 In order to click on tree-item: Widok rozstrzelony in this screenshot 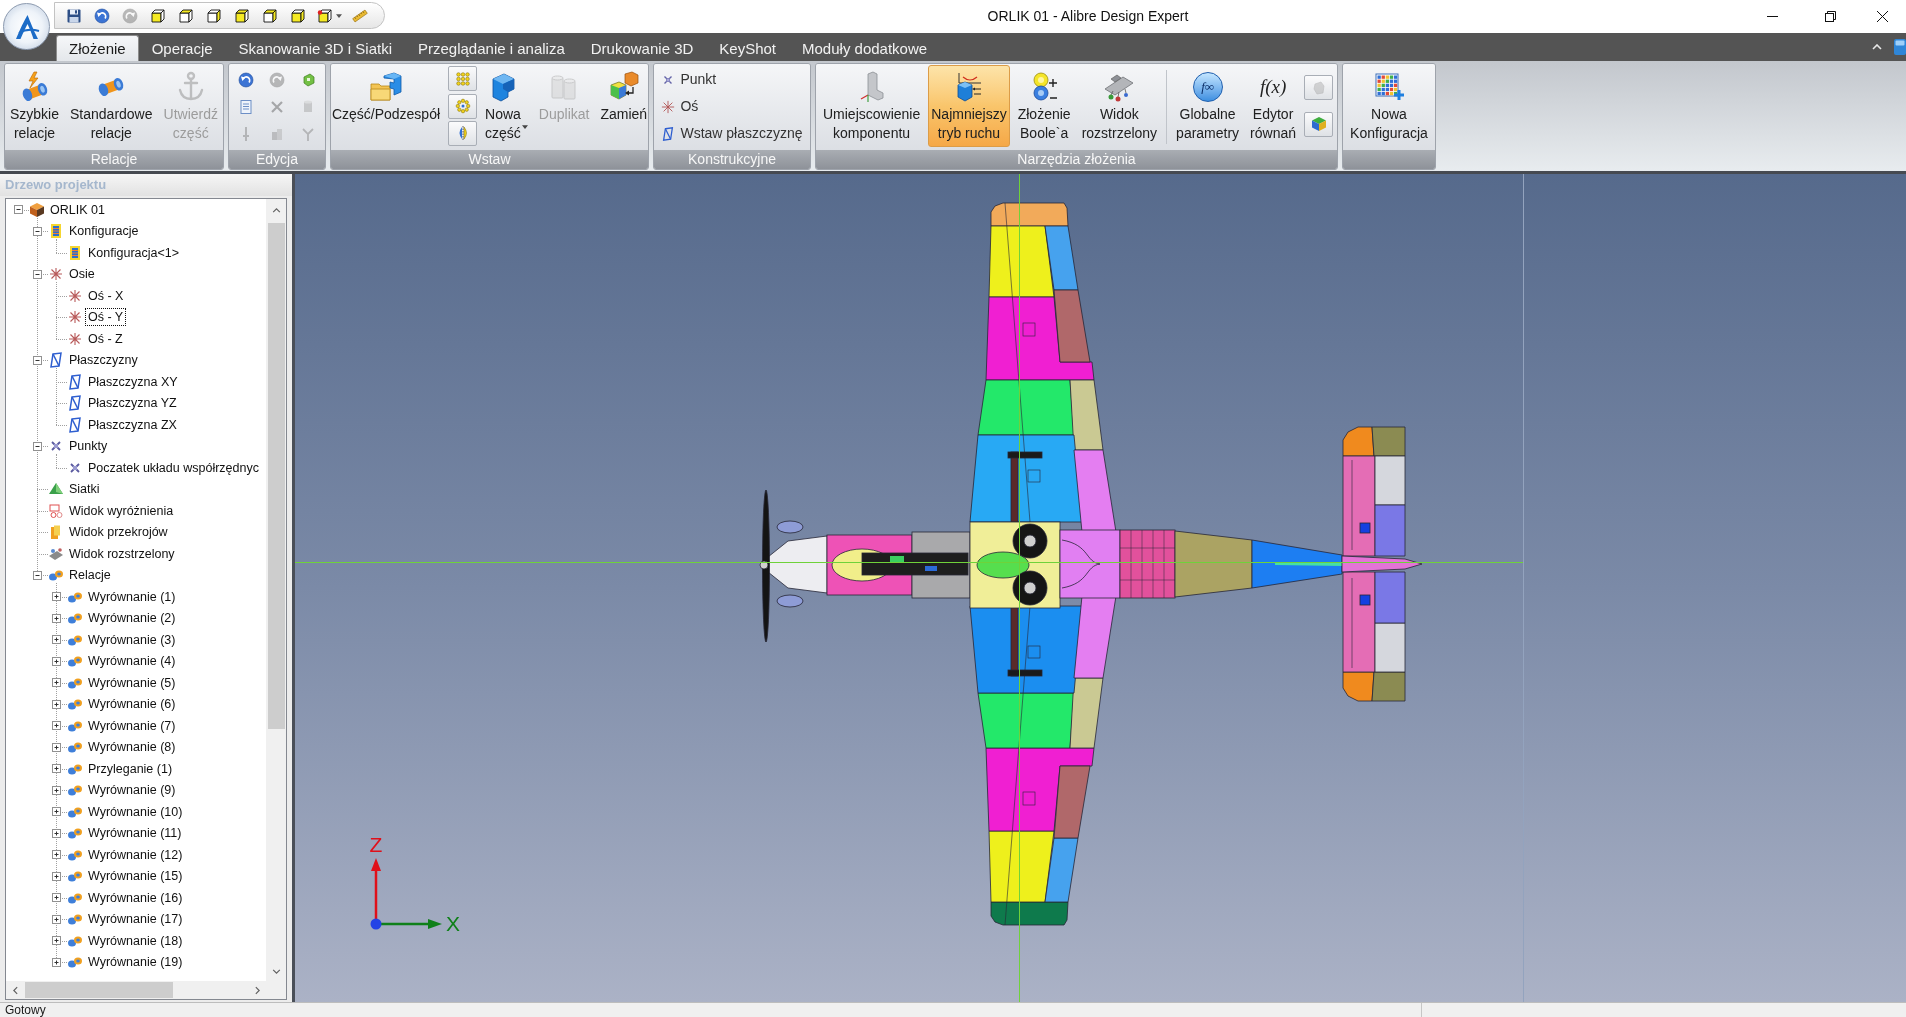, I will do `click(122, 553)`.